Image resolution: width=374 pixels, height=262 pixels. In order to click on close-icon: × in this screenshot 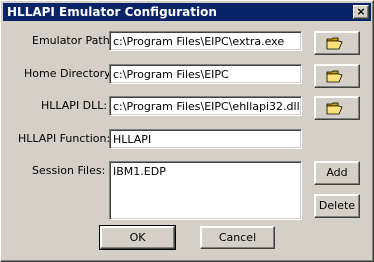, I will do `click(361, 11)`.